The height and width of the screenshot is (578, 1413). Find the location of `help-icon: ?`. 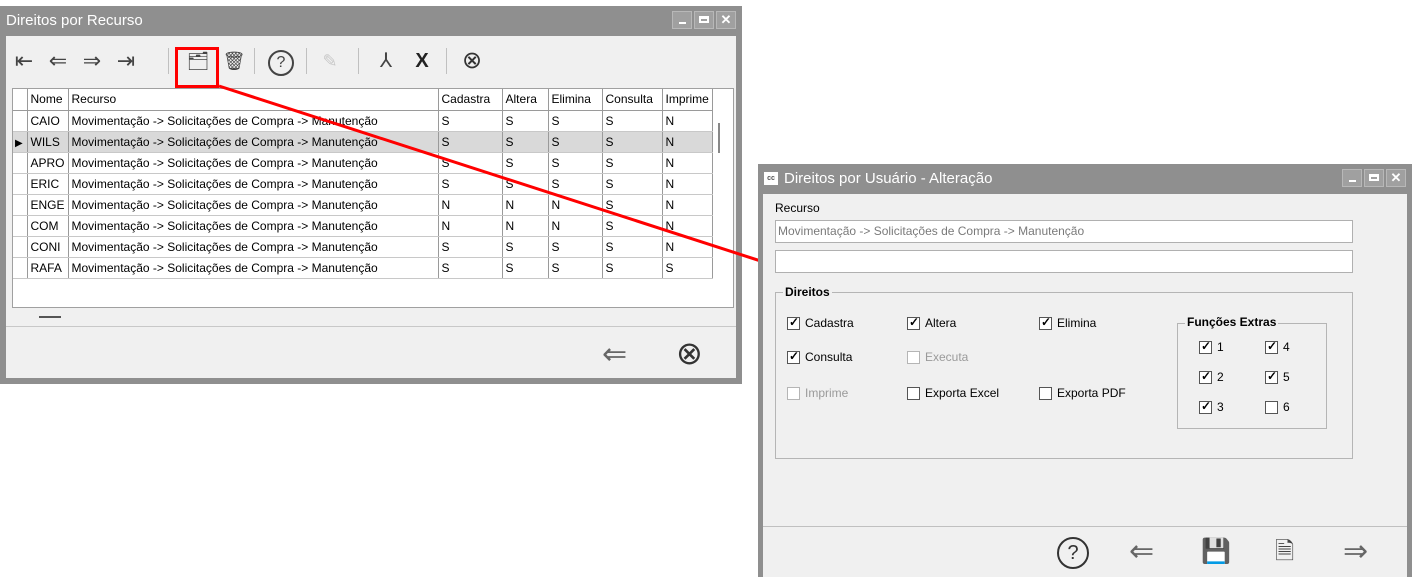

help-icon: ? is located at coordinates (1073, 553).